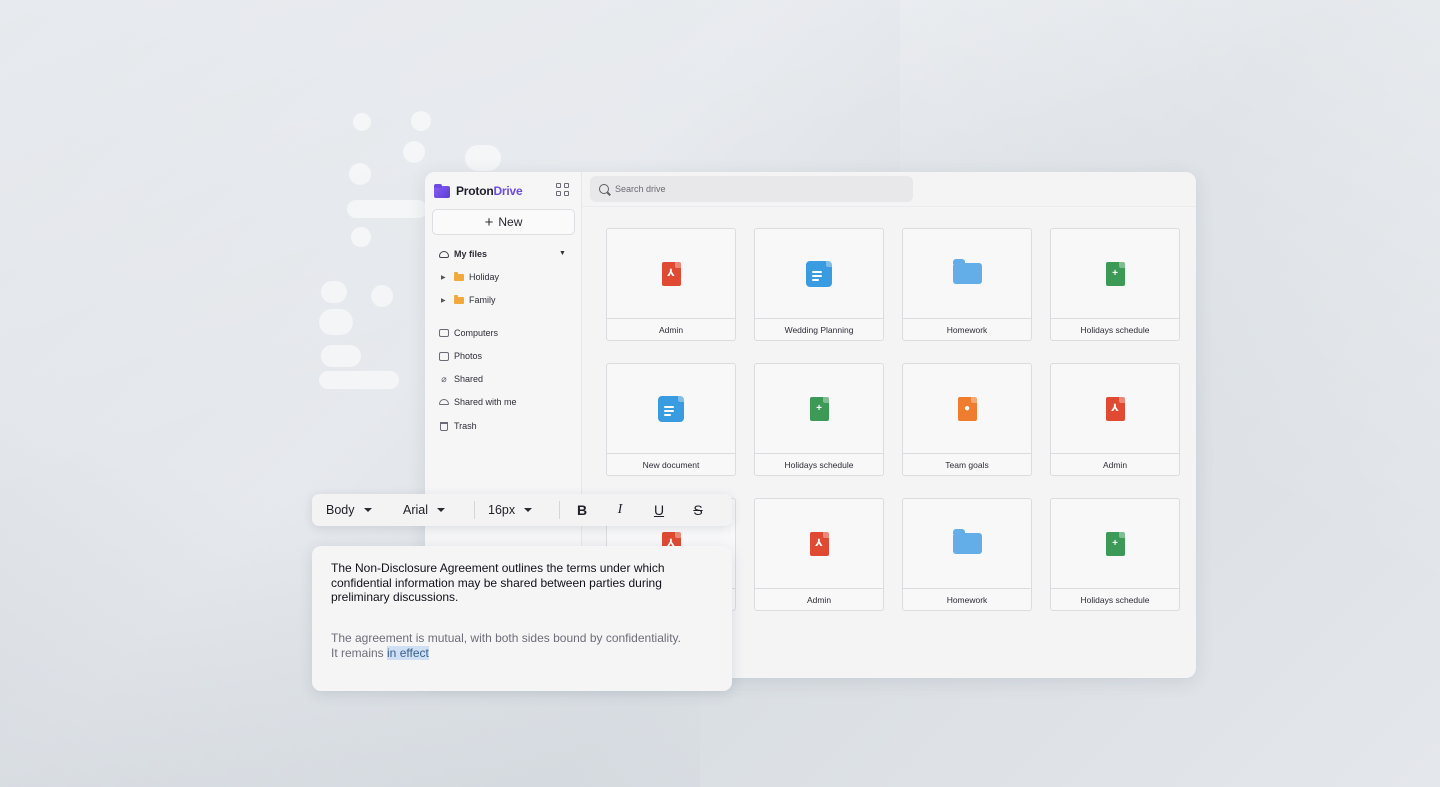  Describe the element at coordinates (819, 329) in the screenshot. I see `file-name: Wedding Planning` at that location.